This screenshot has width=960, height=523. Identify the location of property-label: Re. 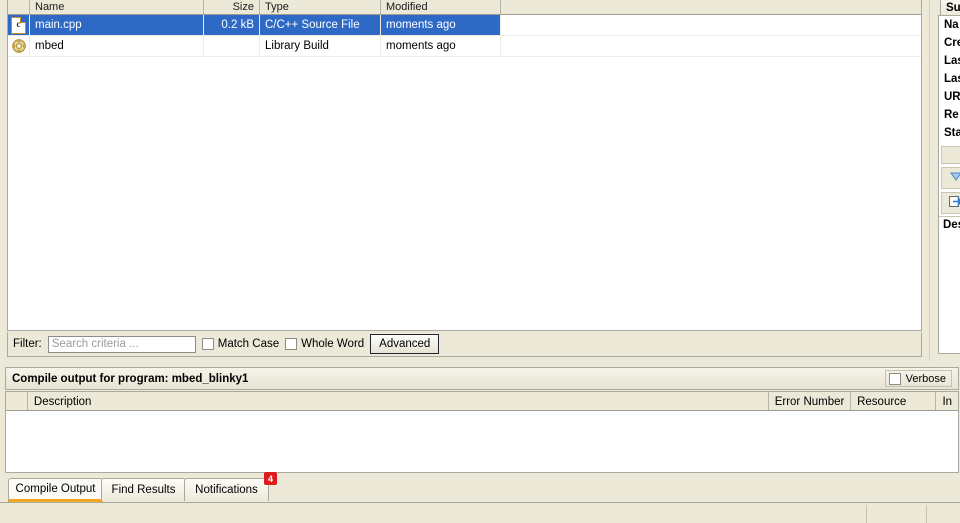
(951, 115).